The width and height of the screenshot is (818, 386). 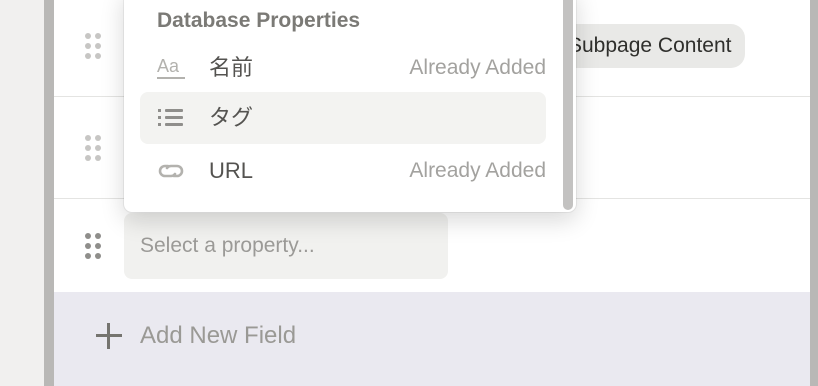 I want to click on text-type-icon: Aa, so click(x=171, y=67).